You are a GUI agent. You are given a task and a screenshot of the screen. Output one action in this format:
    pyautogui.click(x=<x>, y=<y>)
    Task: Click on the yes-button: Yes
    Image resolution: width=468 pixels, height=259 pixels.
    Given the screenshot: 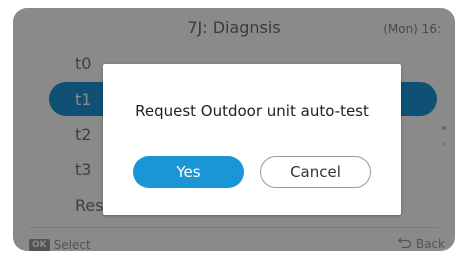 What is the action you would take?
    pyautogui.click(x=188, y=172)
    